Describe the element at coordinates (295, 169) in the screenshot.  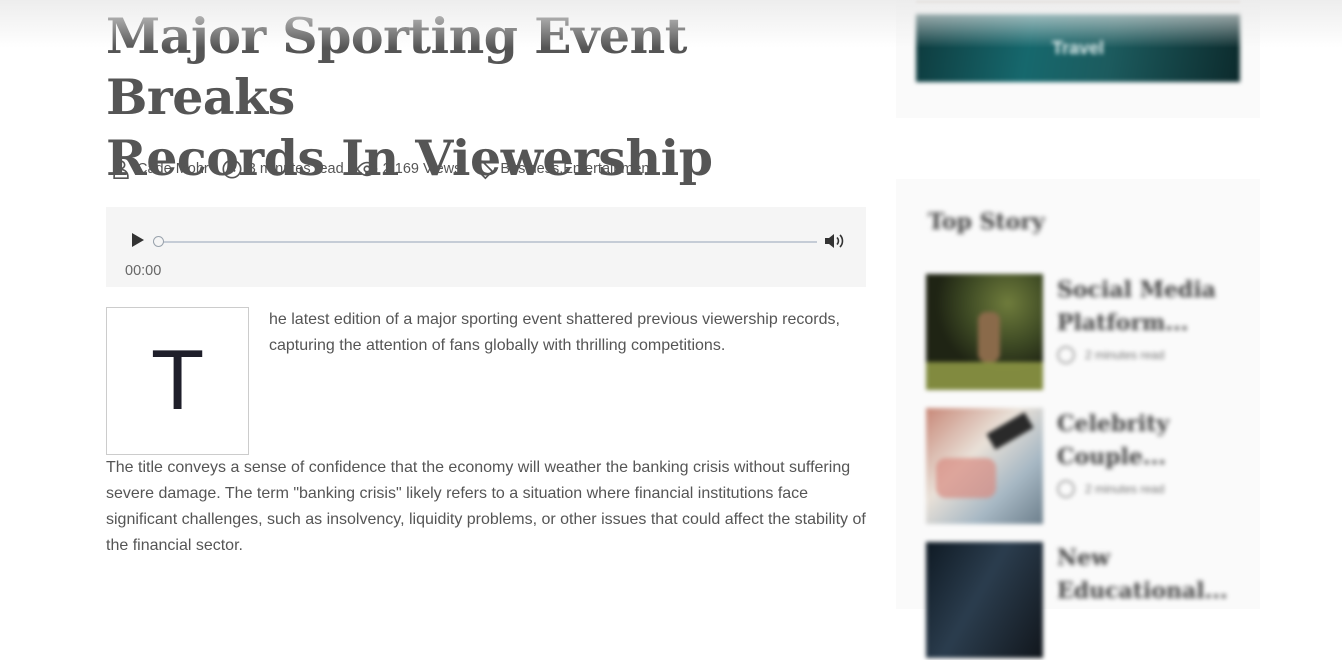
I see `read-time-text: 3 minutes read` at that location.